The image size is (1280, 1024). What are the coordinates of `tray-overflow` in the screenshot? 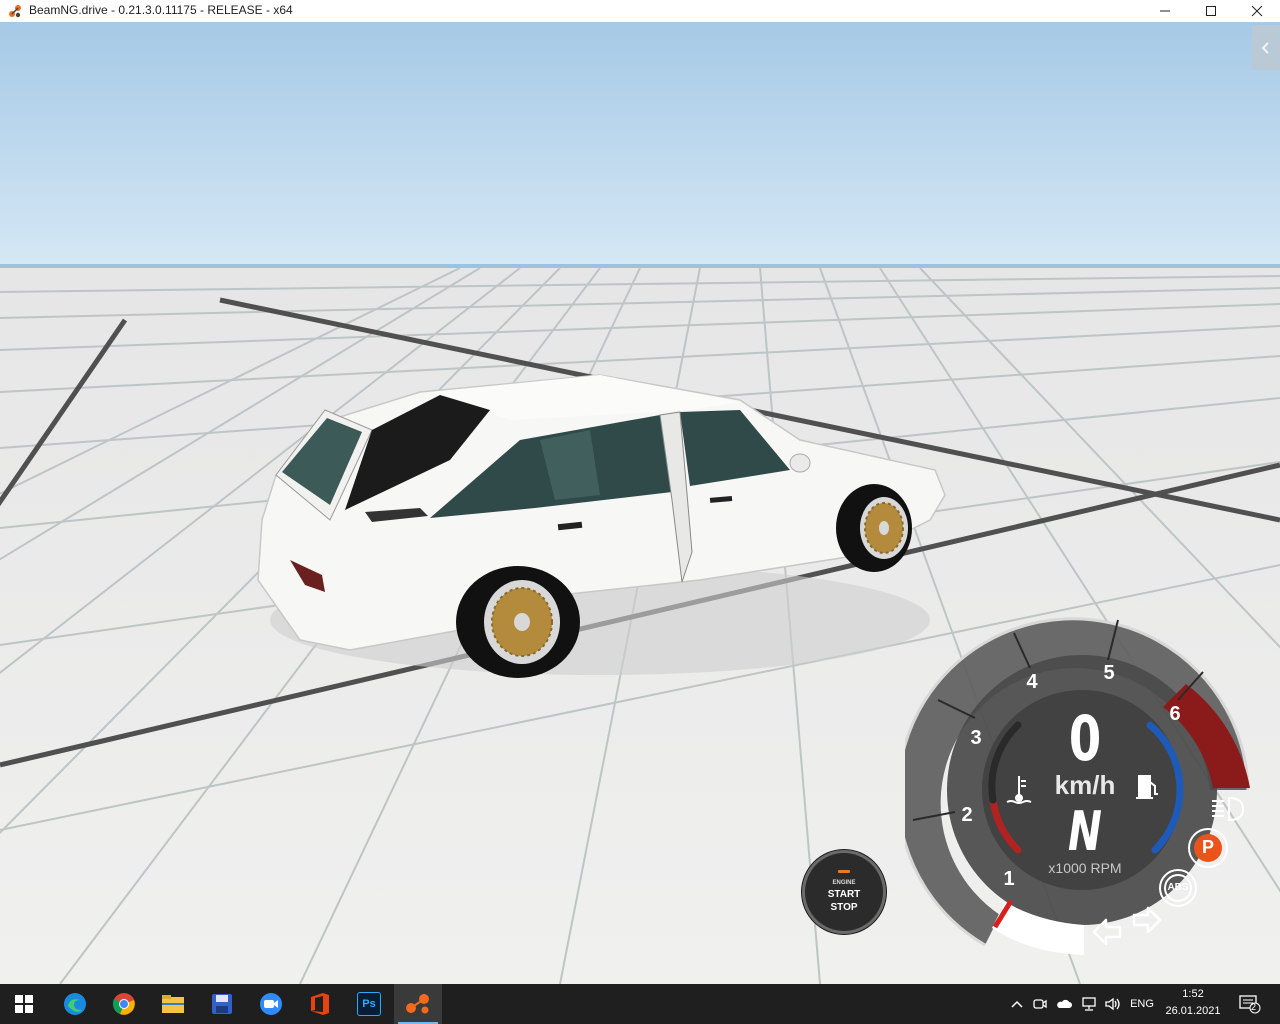 It's located at (1017, 1004).